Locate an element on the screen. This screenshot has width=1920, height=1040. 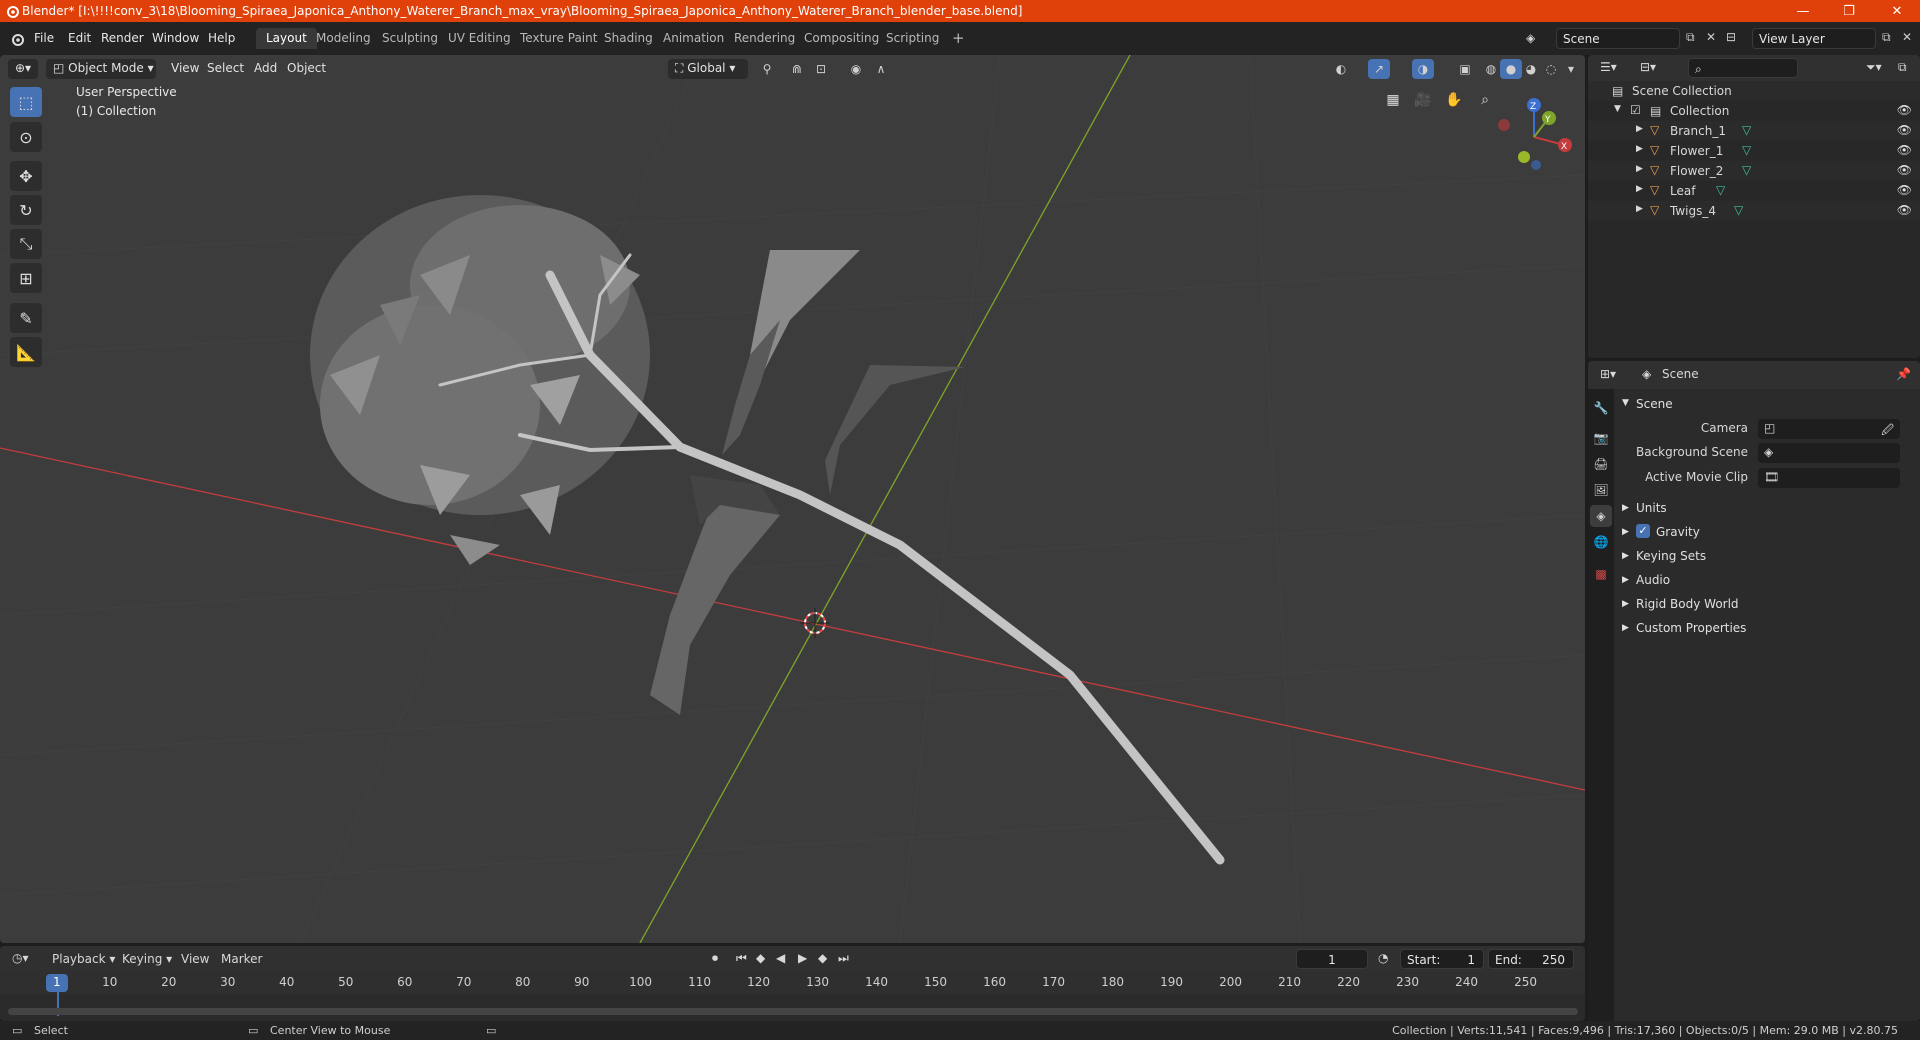
delete-view-layer-icon: ✕ is located at coordinates (1907, 37).